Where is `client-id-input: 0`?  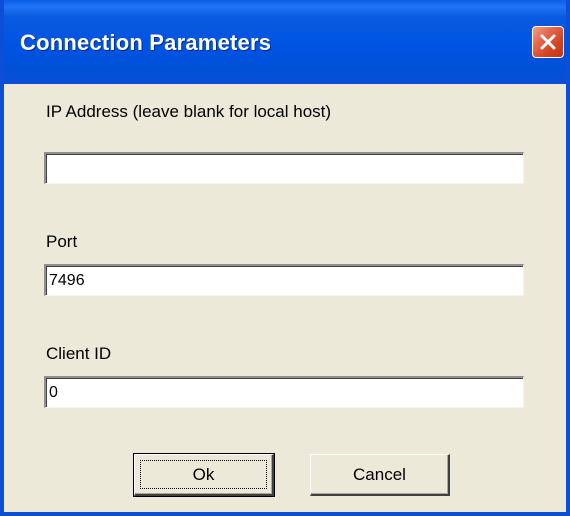 client-id-input: 0 is located at coordinates (284, 392).